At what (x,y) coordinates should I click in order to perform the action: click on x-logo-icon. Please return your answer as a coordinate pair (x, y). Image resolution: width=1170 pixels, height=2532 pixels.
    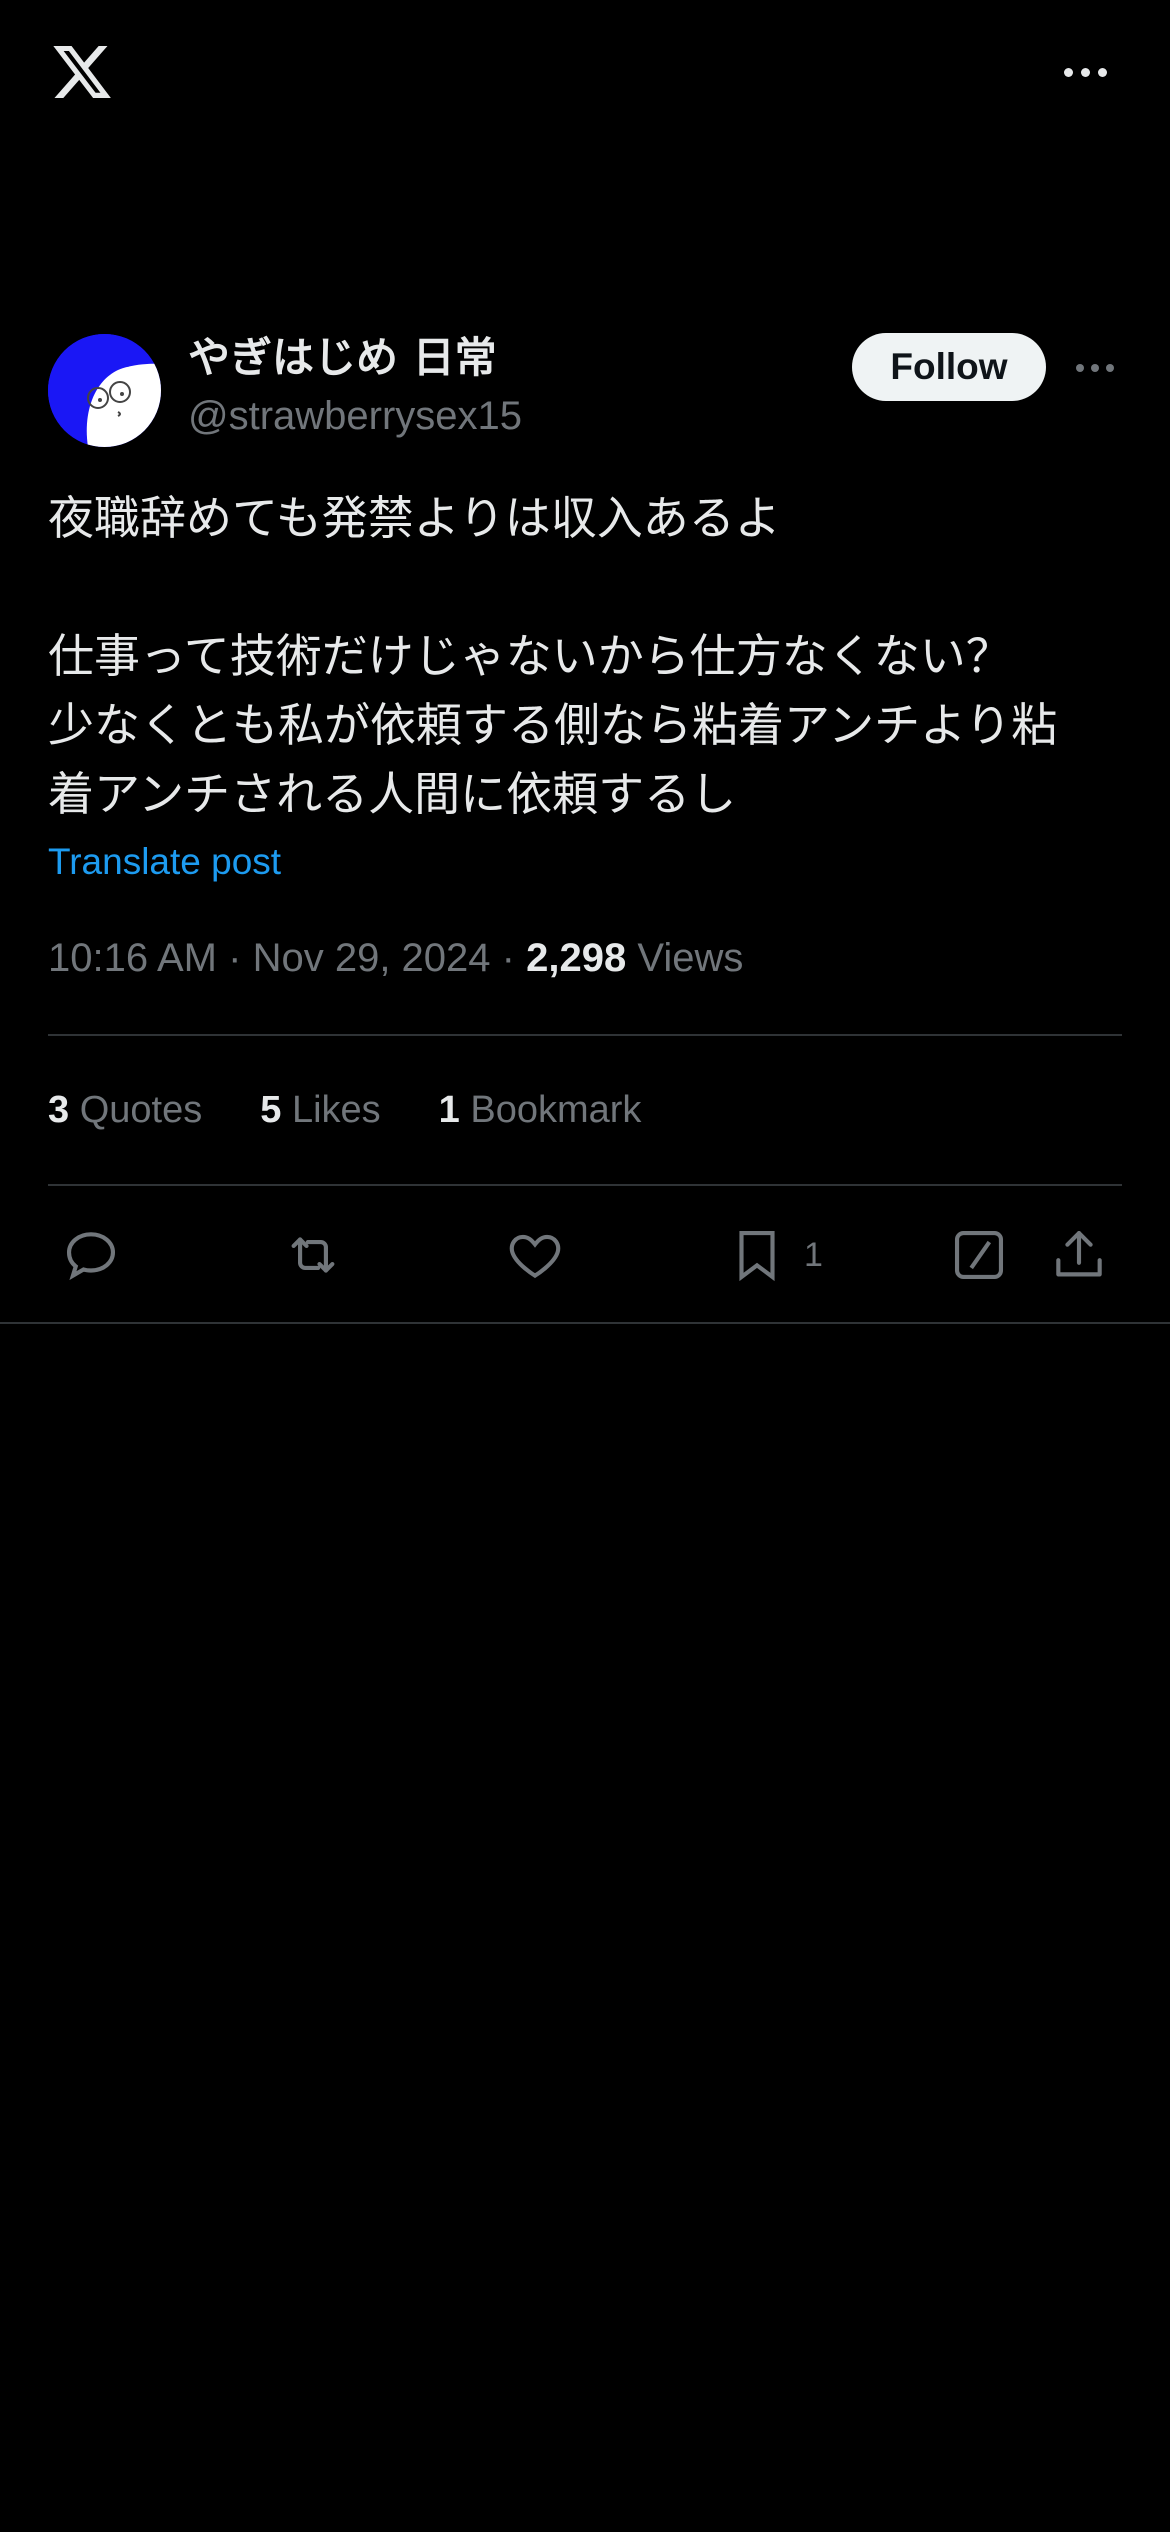
    Looking at the image, I should click on (82, 72).